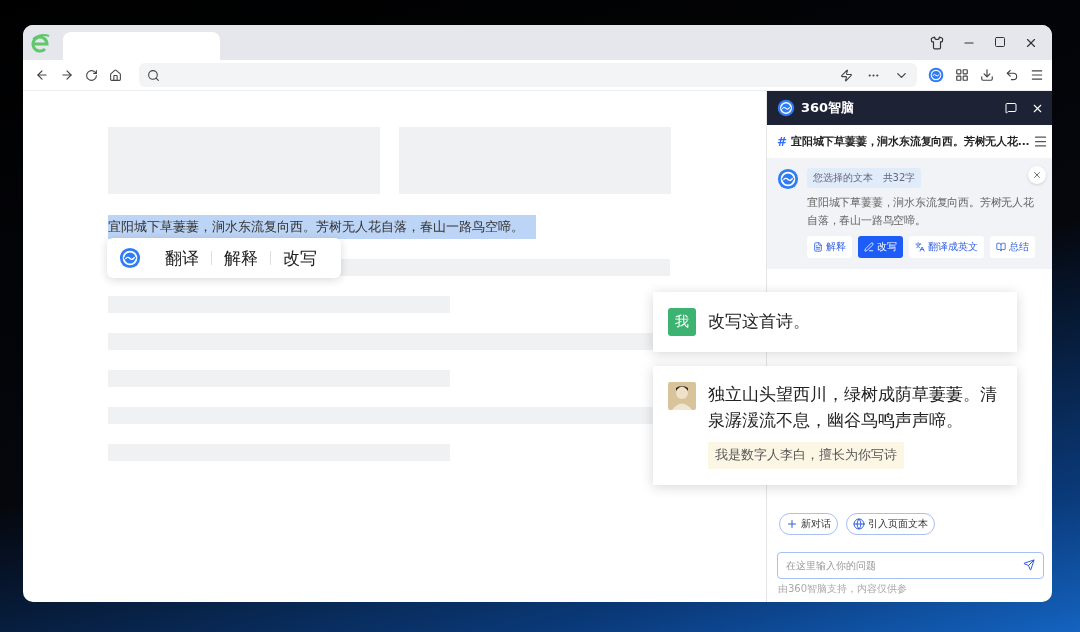 This screenshot has width=1080, height=632. What do you see at coordinates (241, 258) in the screenshot?
I see `popup-action: 解释` at bounding box center [241, 258].